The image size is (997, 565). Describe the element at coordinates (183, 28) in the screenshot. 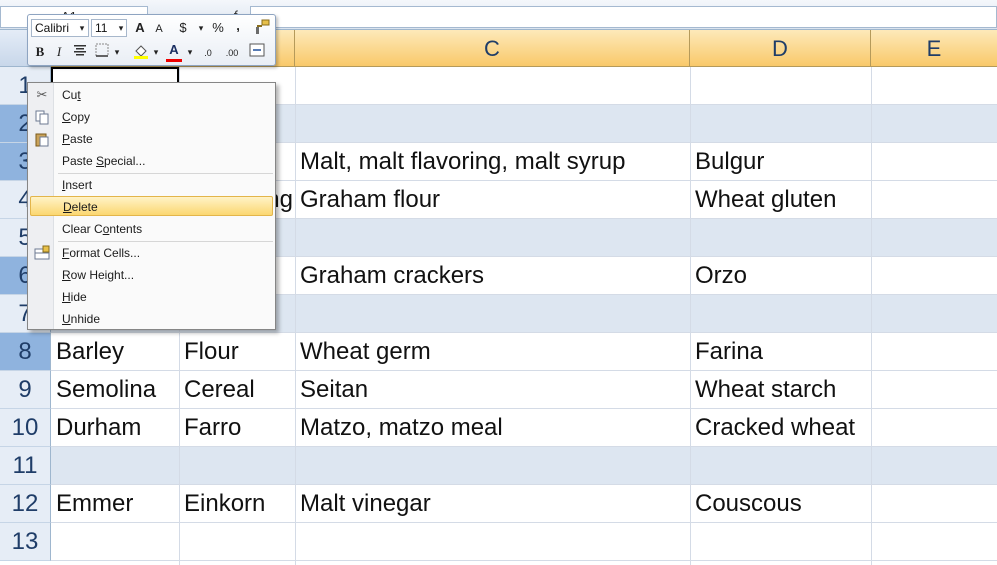

I see `currency-icon: $` at that location.